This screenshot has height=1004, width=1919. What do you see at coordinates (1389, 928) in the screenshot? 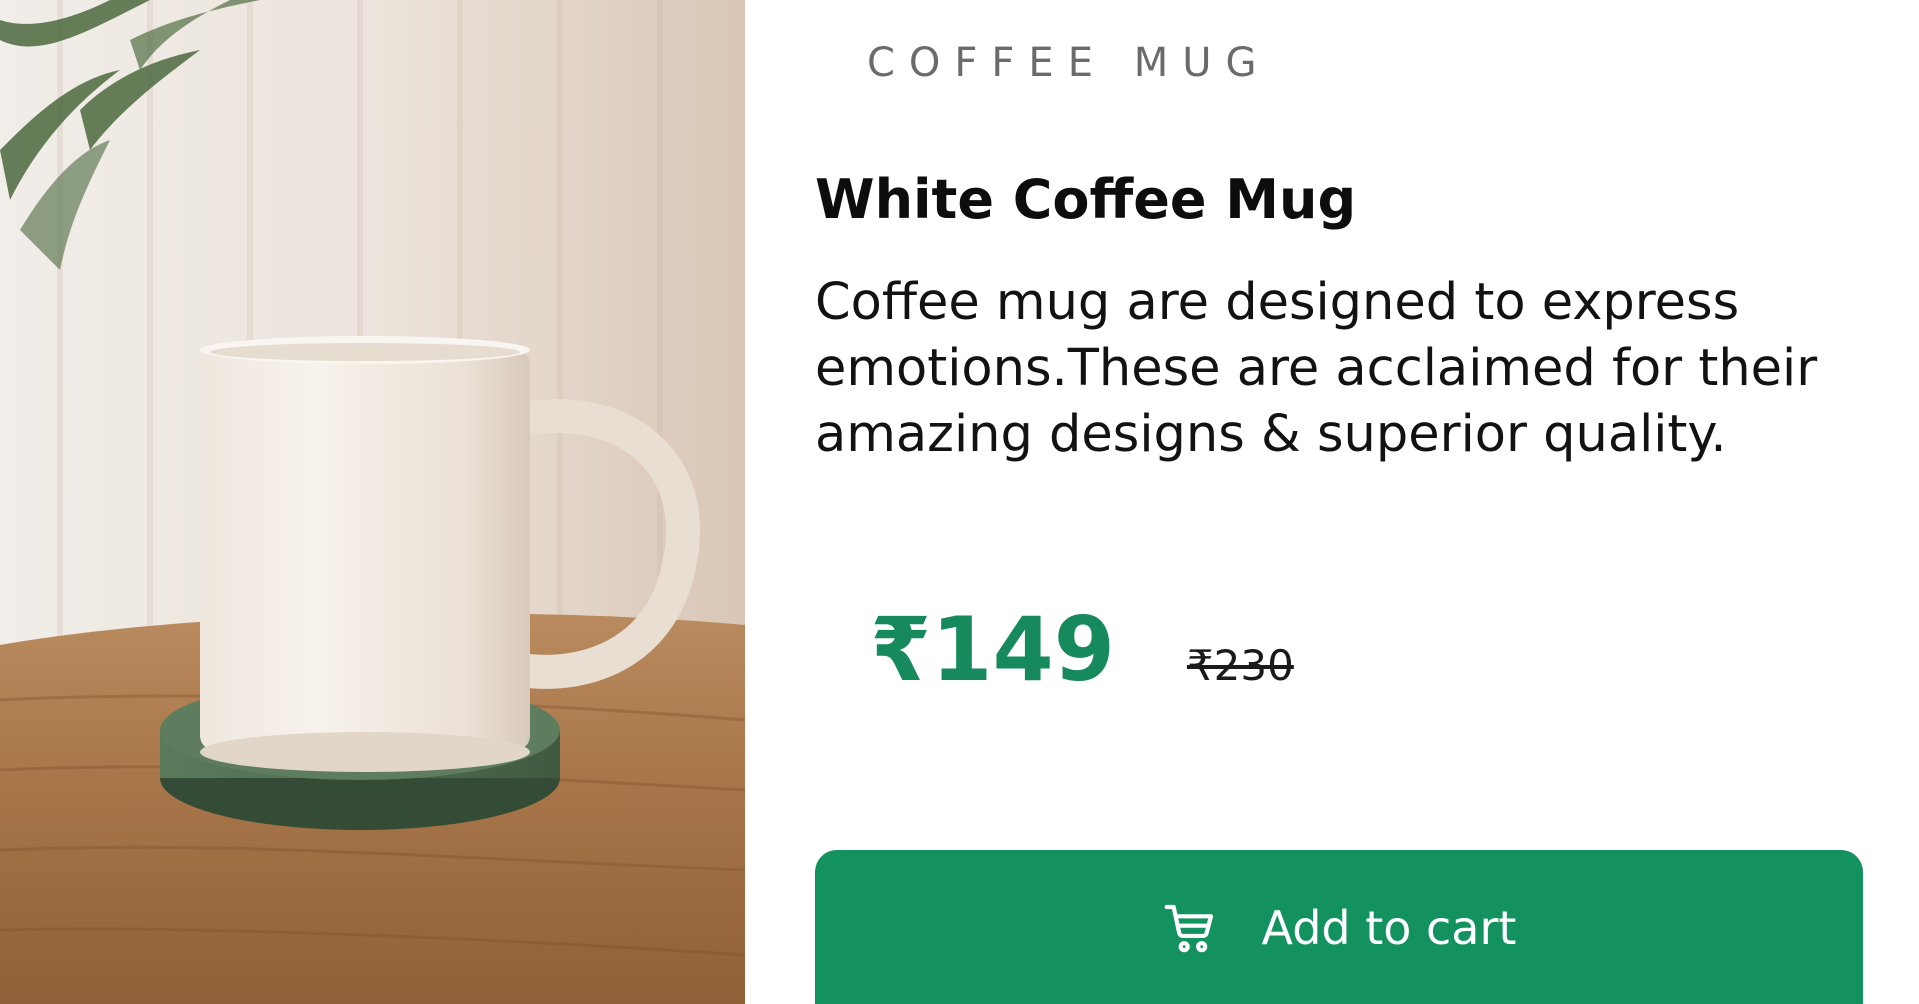
I see `add-to-cart-label: Add to cart` at bounding box center [1389, 928].